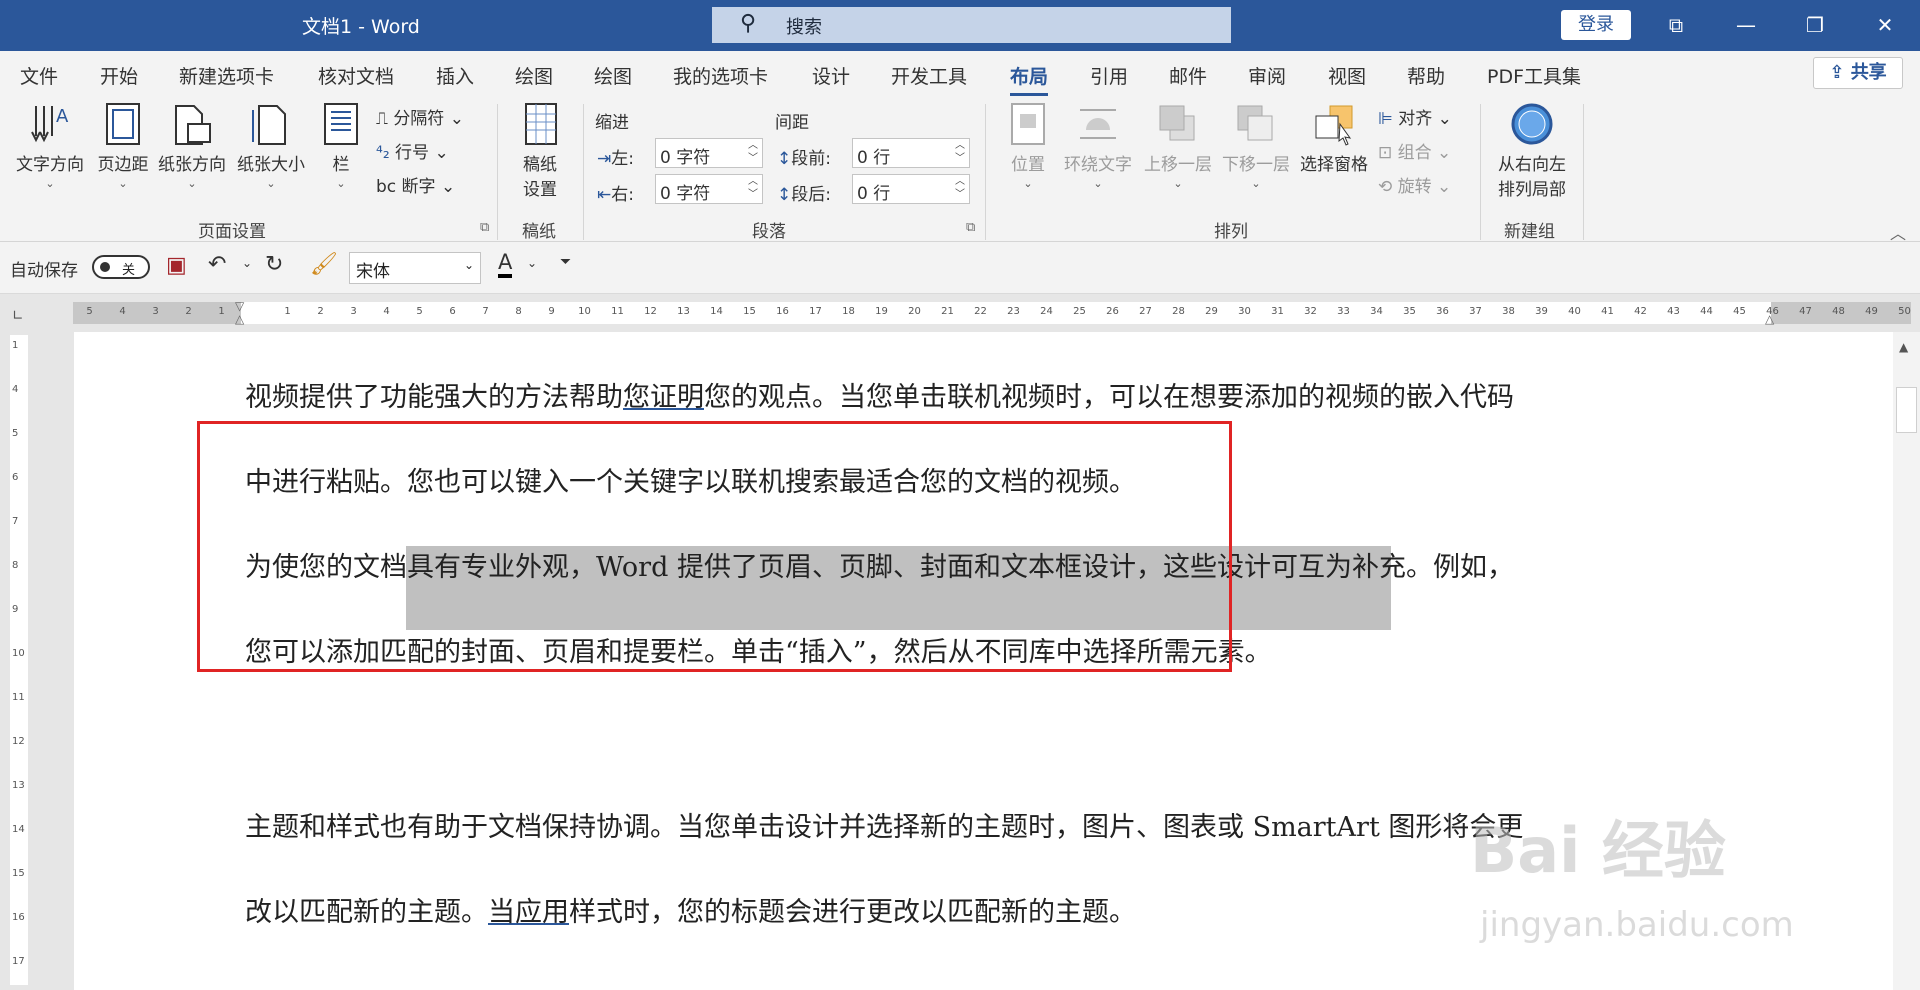  Describe the element at coordinates (1906, 410) in the screenshot. I see `scroll-thumb` at that location.